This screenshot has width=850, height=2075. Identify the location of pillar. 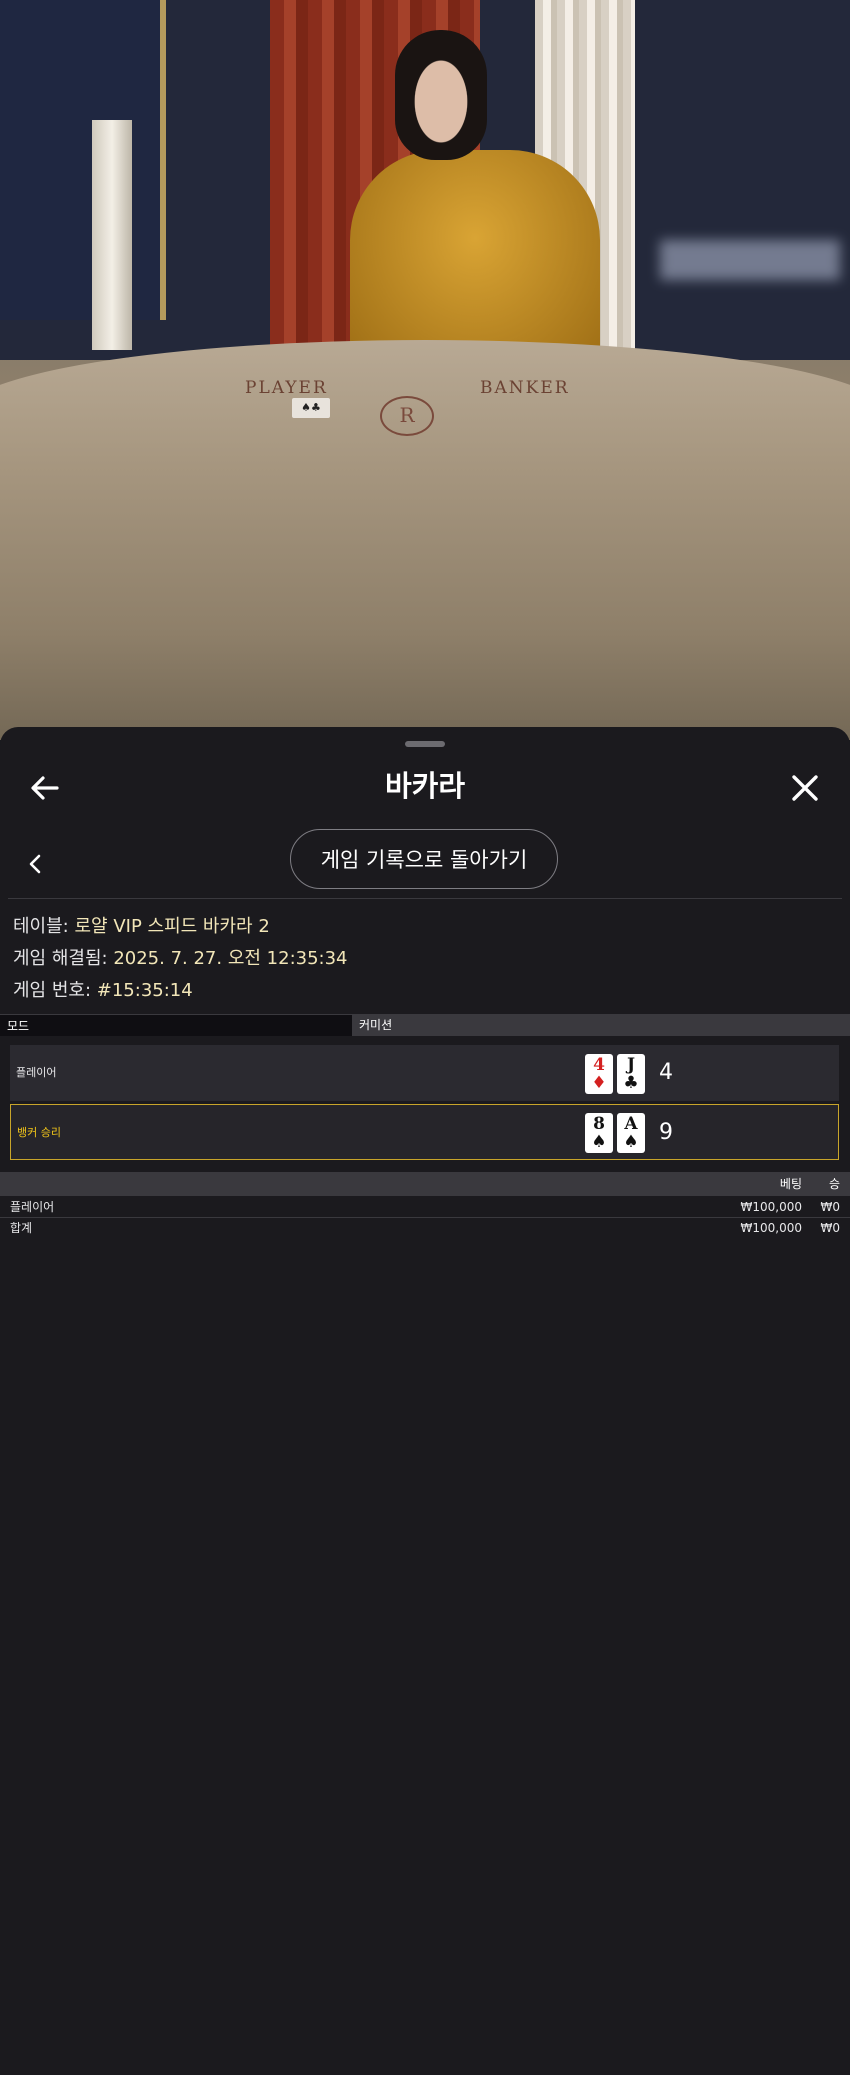
(112, 235).